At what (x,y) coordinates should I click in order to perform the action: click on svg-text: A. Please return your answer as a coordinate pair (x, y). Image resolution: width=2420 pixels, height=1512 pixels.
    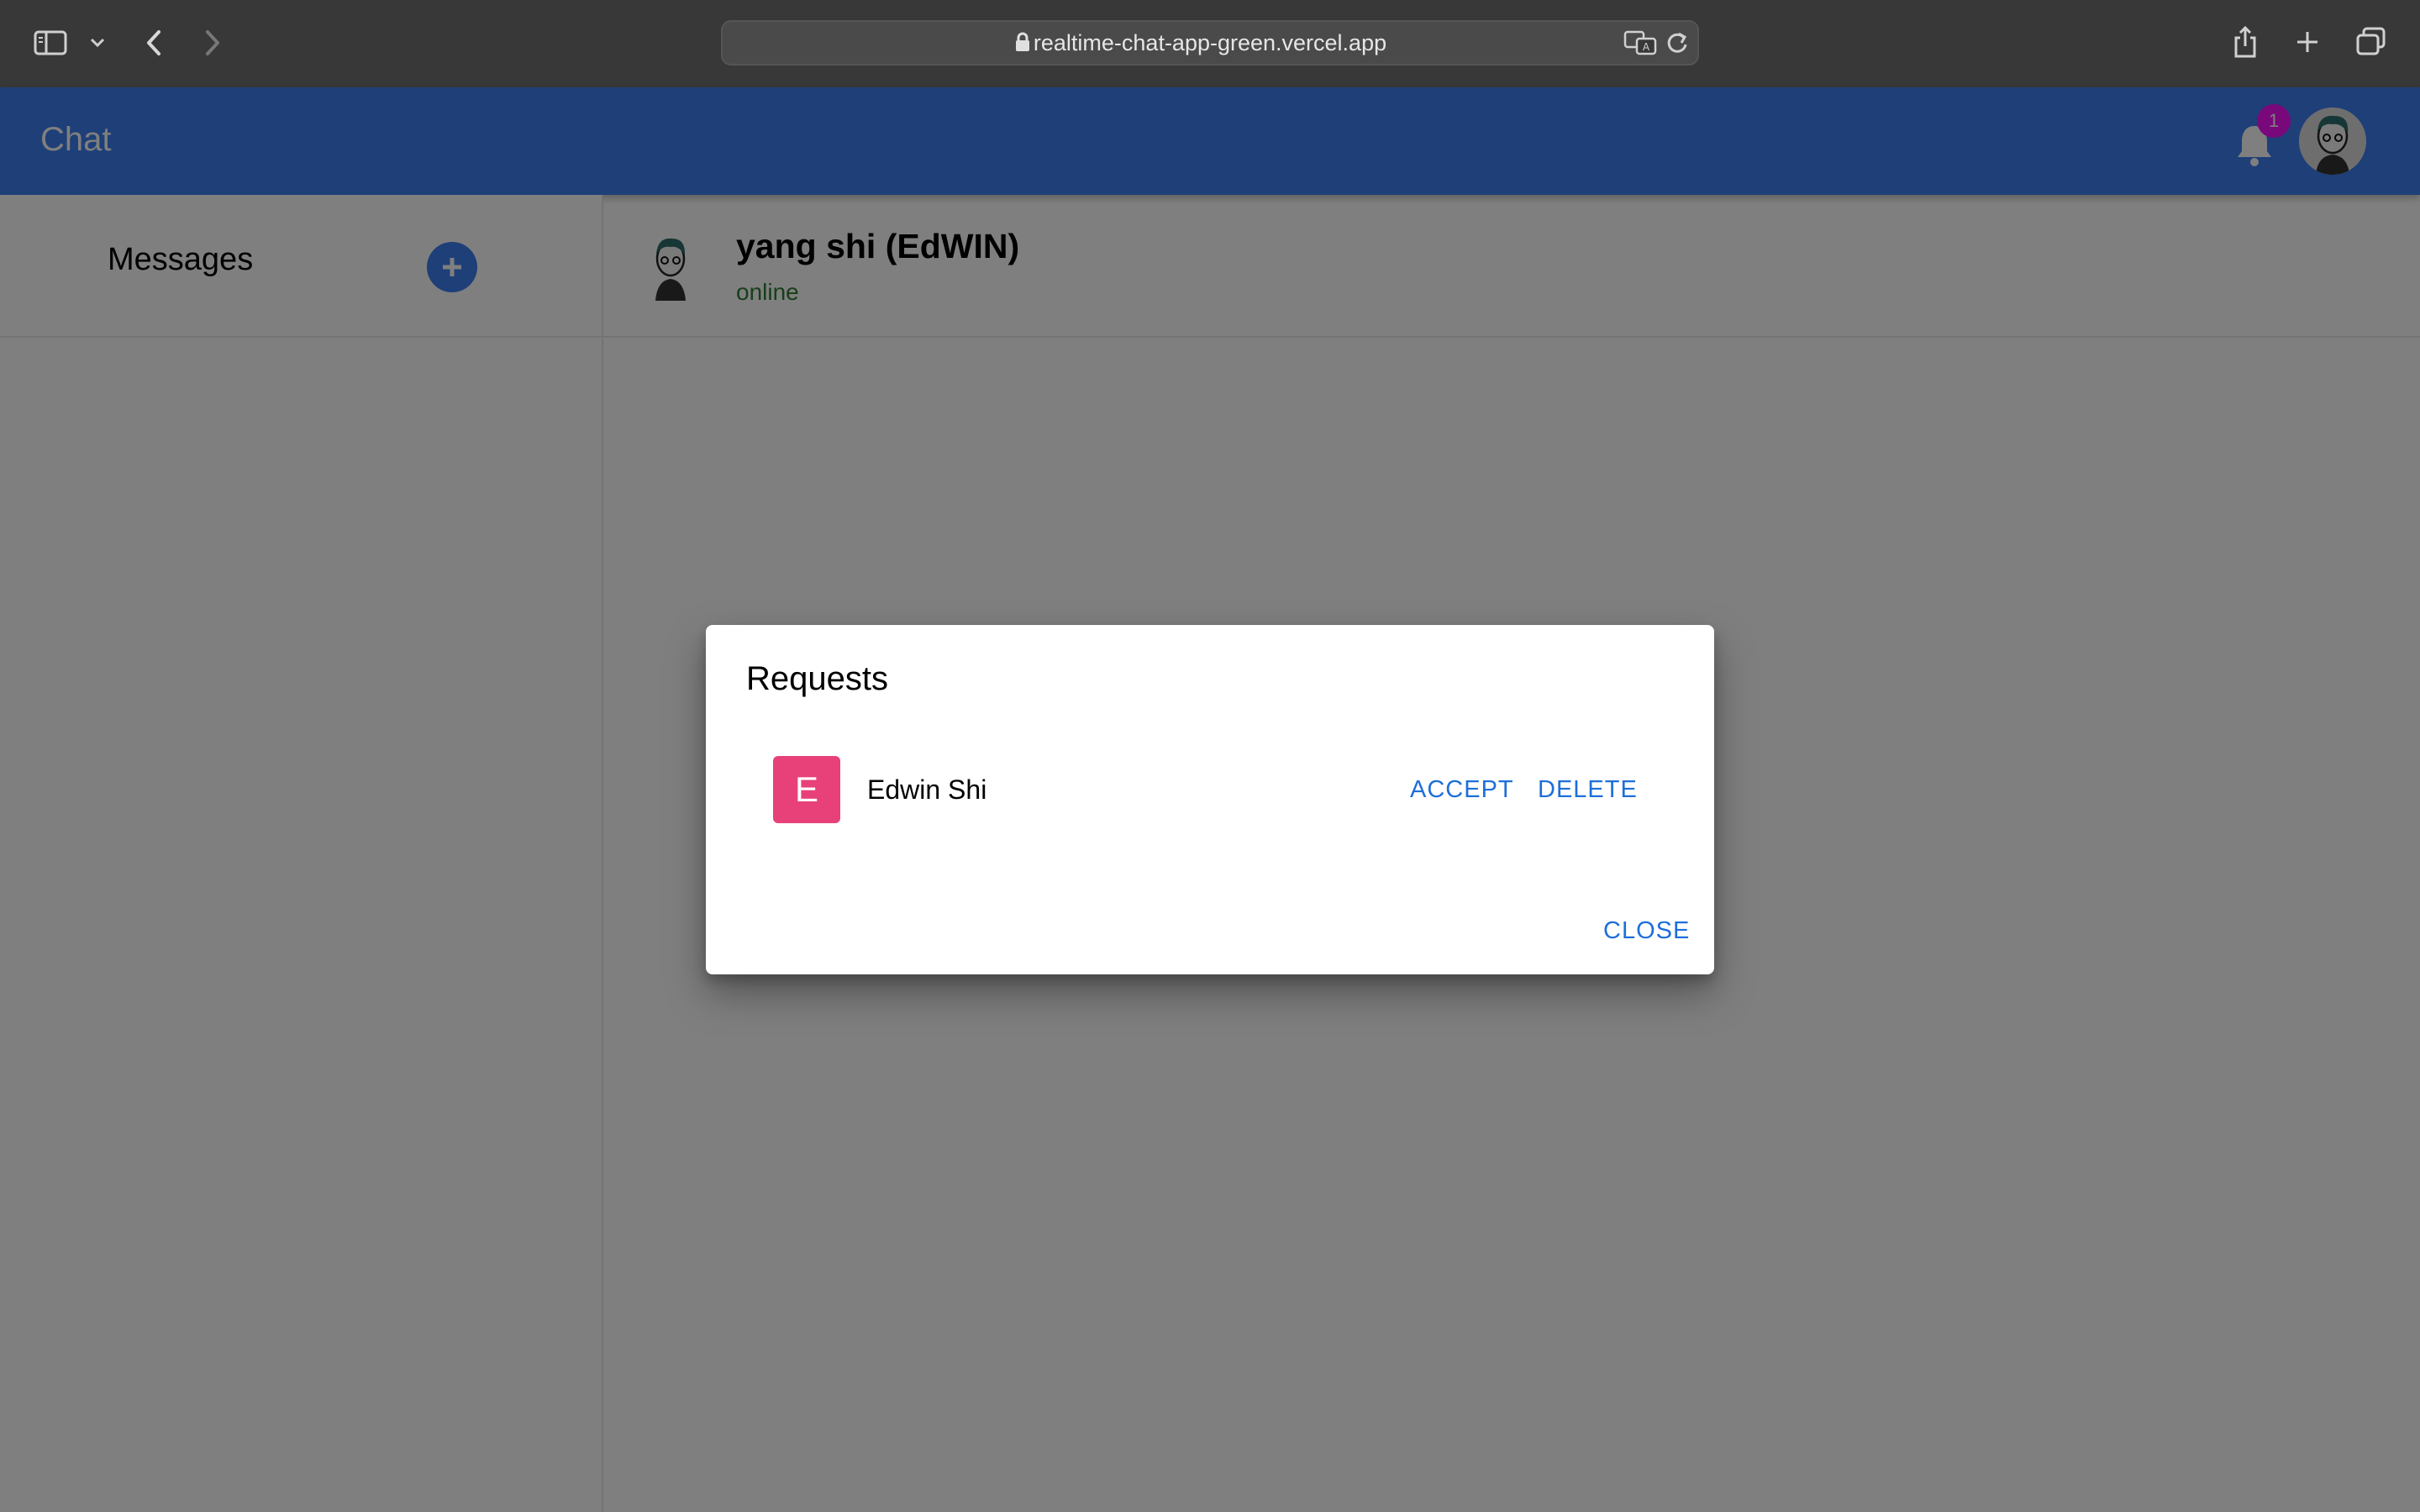
    Looking at the image, I should click on (1647, 47).